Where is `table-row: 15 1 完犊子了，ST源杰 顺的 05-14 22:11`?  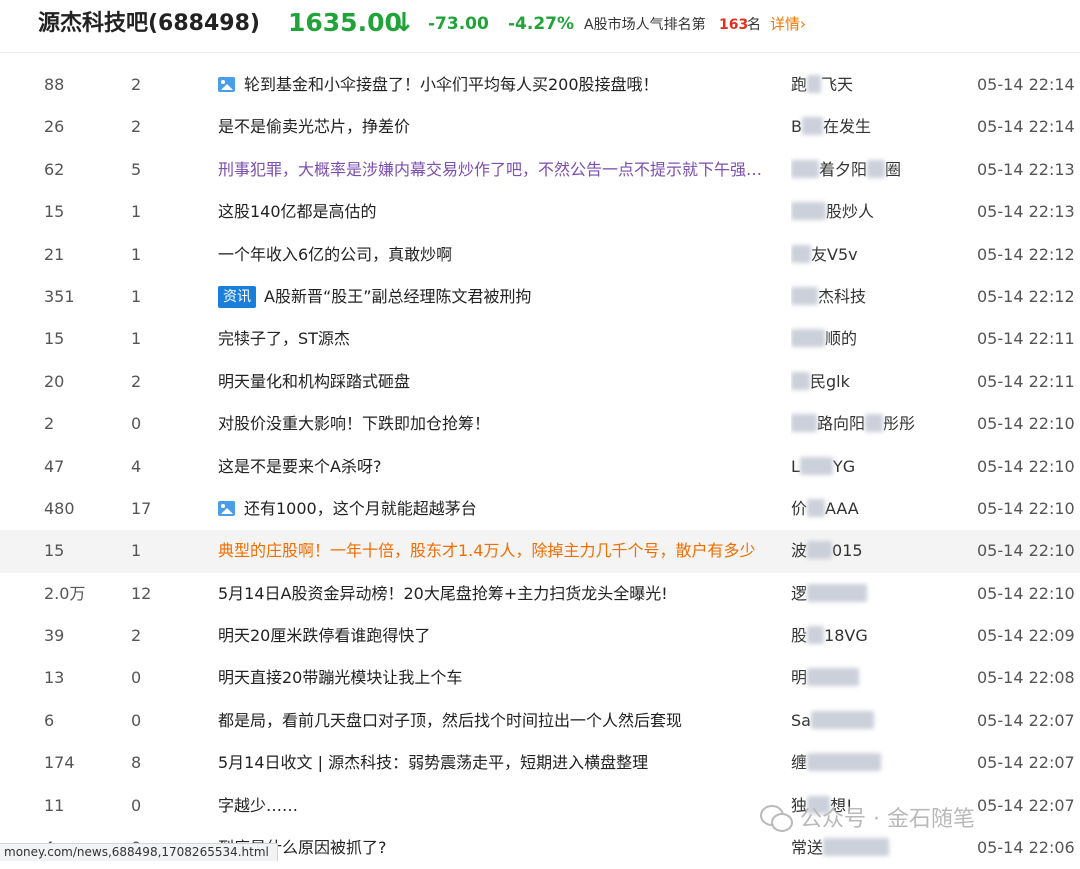 table-row: 15 1 完犊子了，ST源杰 顺的 05-14 22:11 is located at coordinates (540, 339).